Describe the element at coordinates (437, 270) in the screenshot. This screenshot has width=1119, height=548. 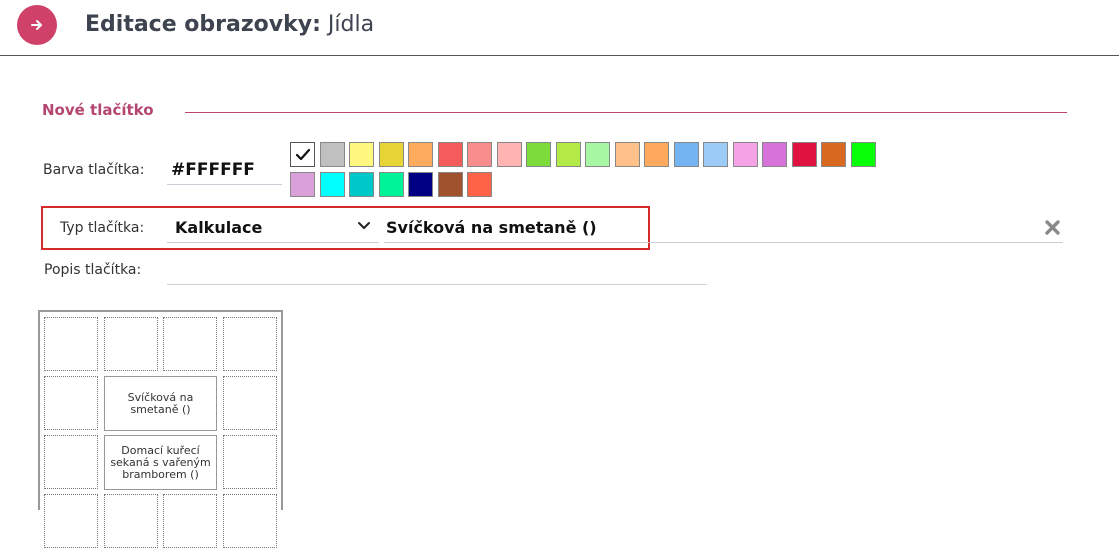
I see `description-input` at that location.